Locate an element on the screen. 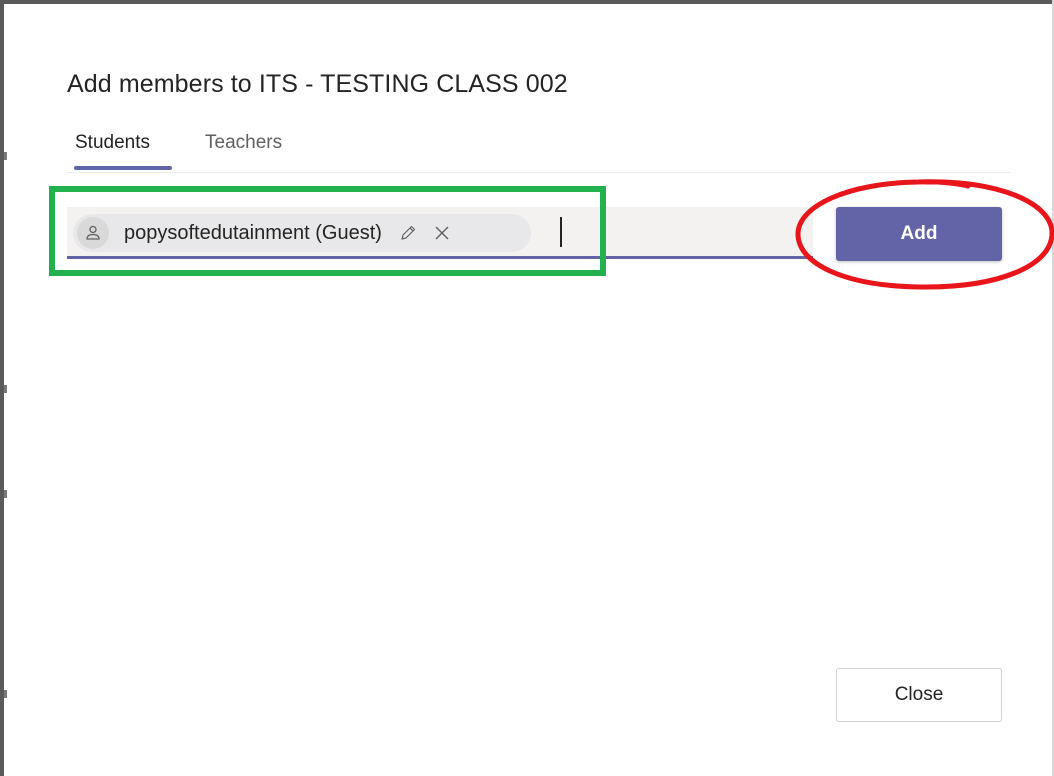  member-picker-input: popysoftedutainment (Guest) is located at coordinates (440, 233).